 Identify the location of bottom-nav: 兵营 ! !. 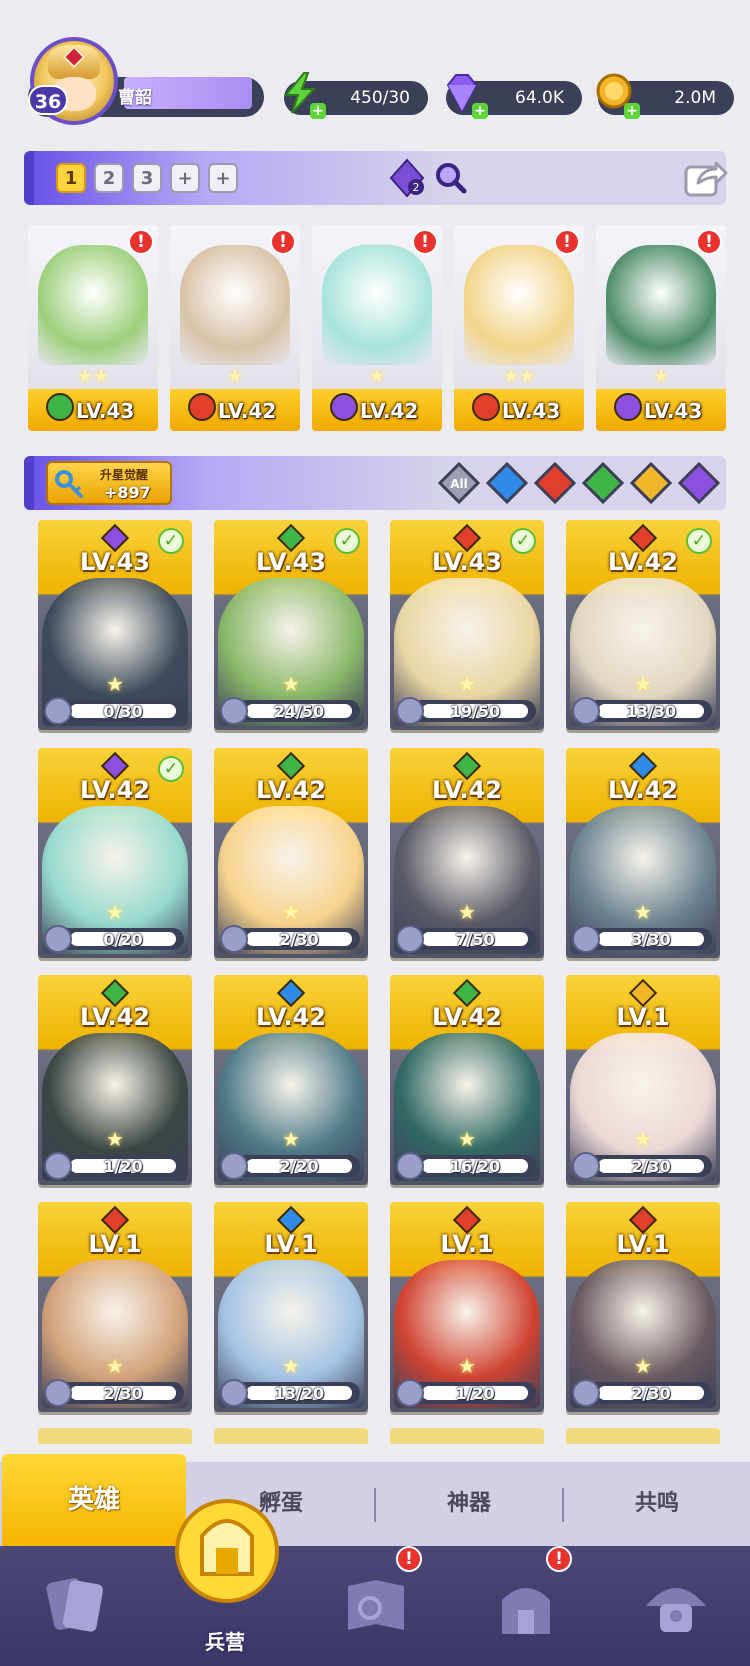
(375, 1582).